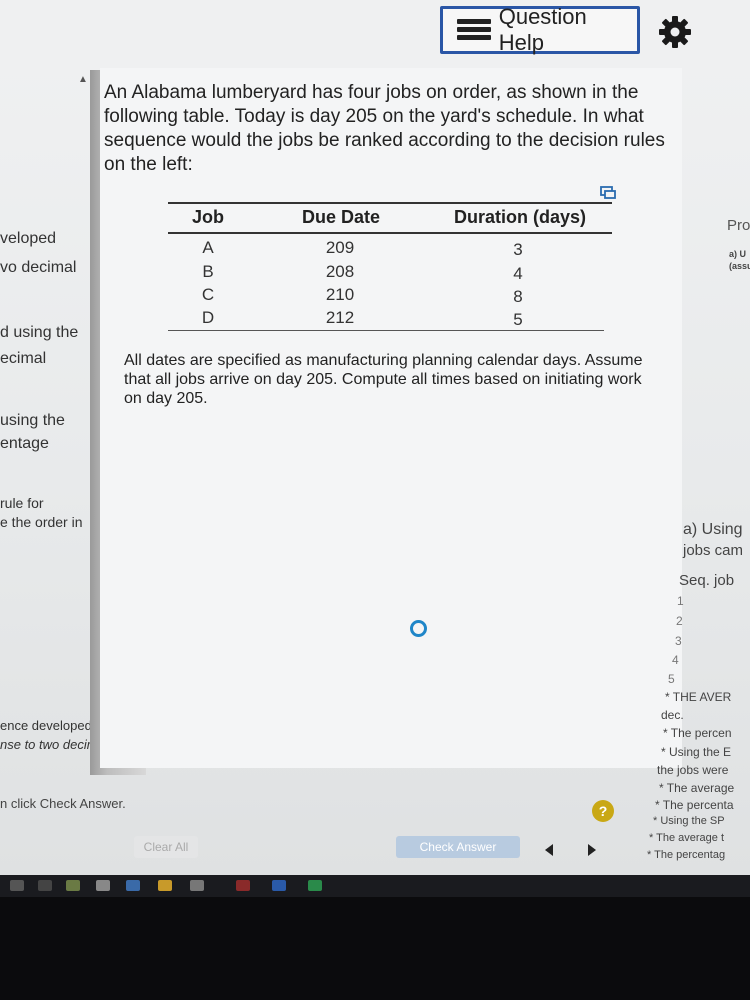 The image size is (750, 1000). I want to click on question-help-label: Question Help, so click(542, 29).